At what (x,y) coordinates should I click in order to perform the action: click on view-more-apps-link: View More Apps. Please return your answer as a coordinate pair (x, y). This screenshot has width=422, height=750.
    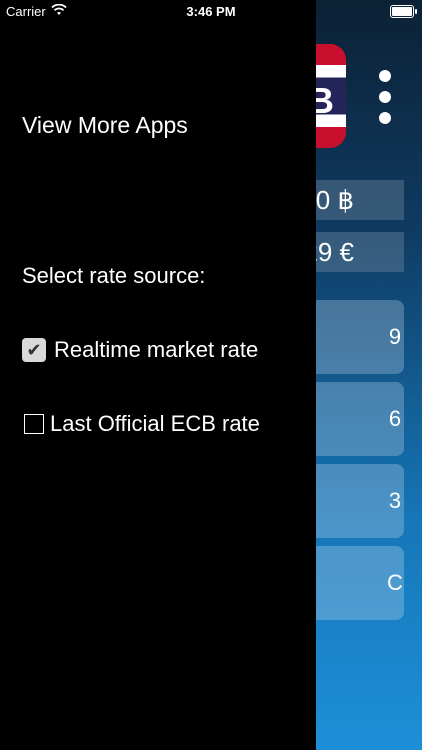
    Looking at the image, I should click on (105, 125).